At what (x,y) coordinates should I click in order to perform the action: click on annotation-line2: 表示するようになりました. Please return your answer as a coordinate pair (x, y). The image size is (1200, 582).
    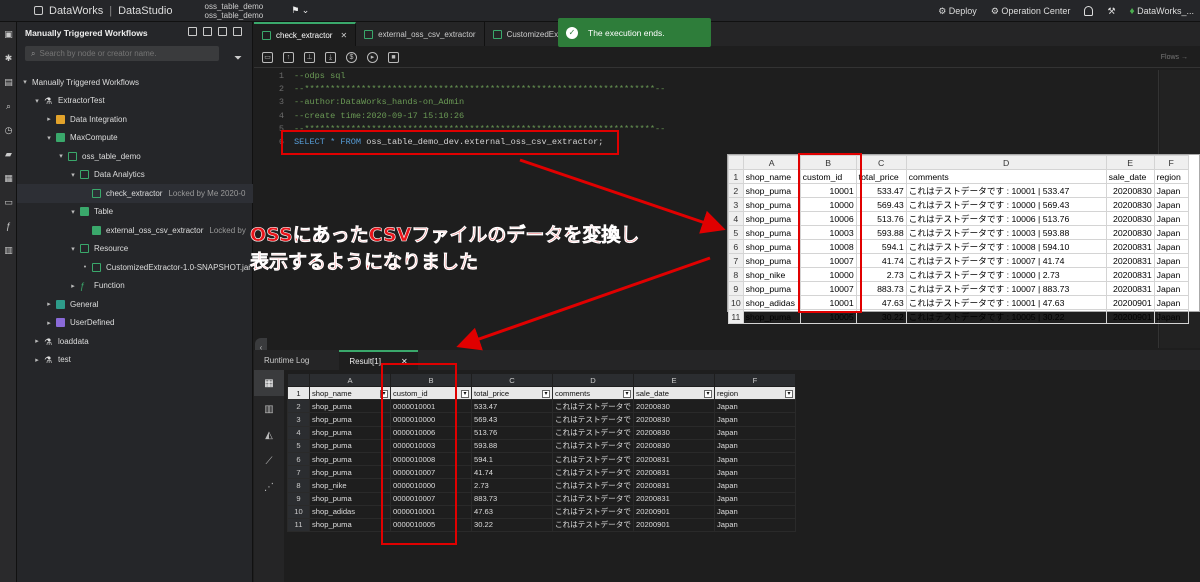
    Looking at the image, I should click on (364, 262).